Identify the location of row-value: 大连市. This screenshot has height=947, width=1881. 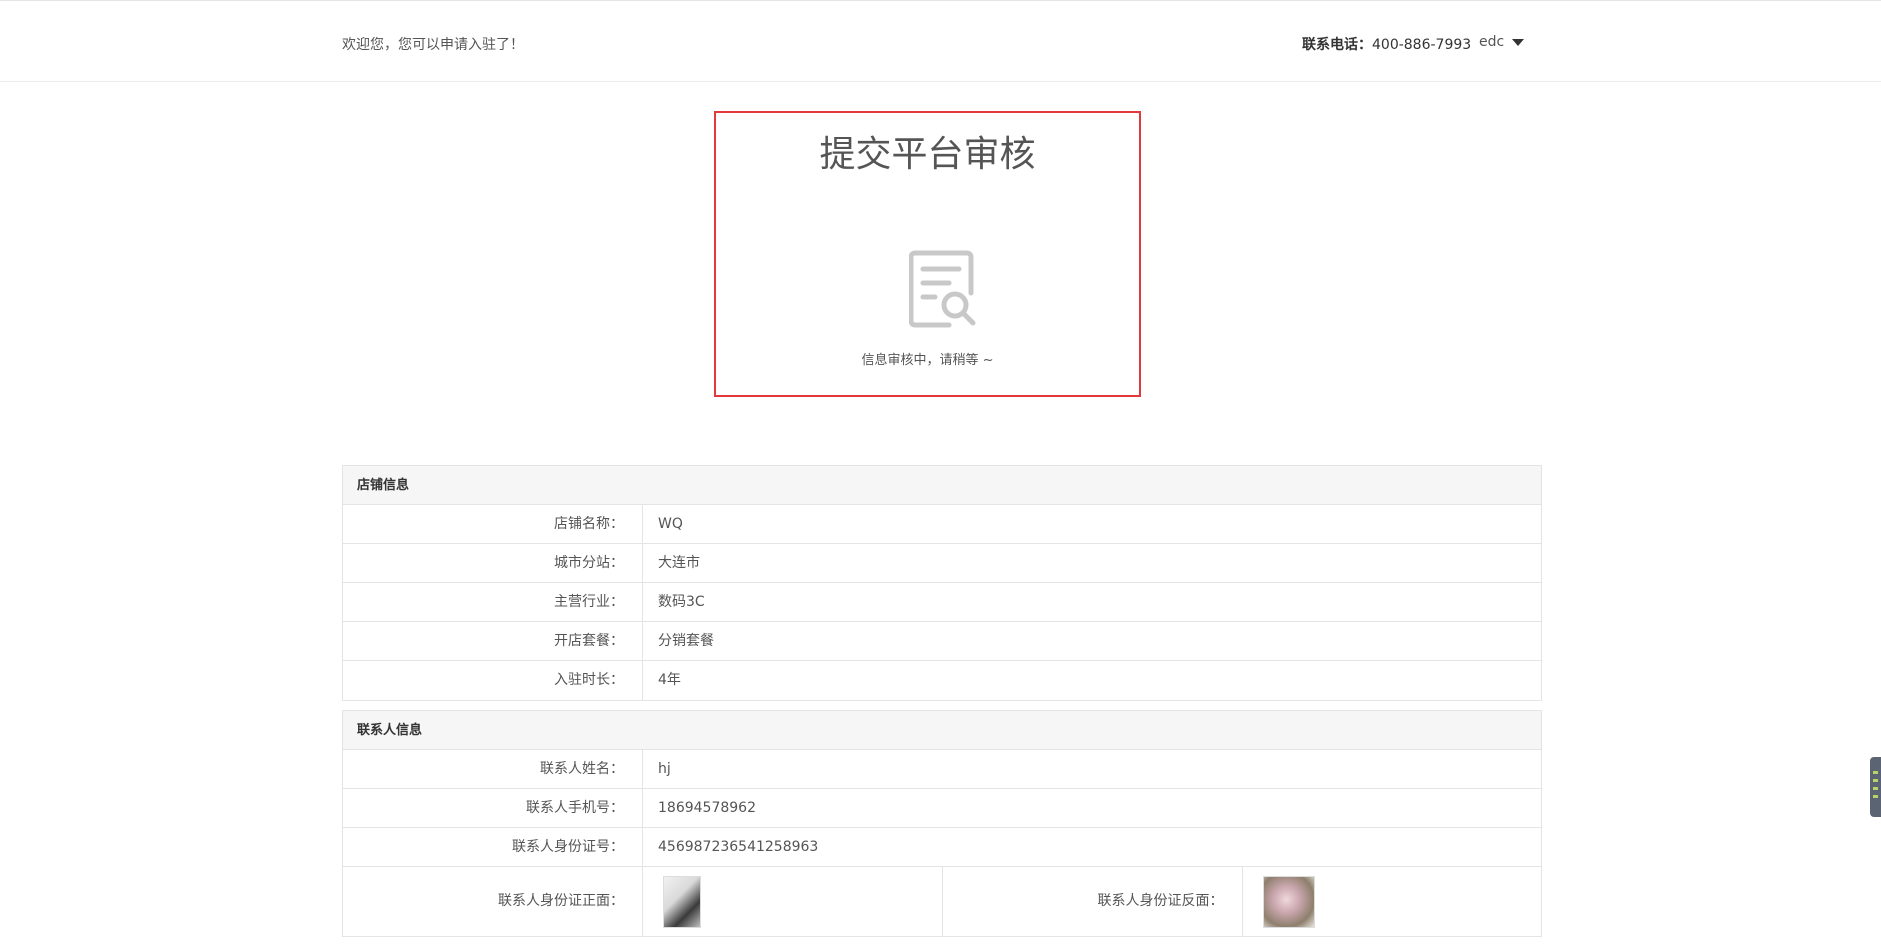
(679, 563).